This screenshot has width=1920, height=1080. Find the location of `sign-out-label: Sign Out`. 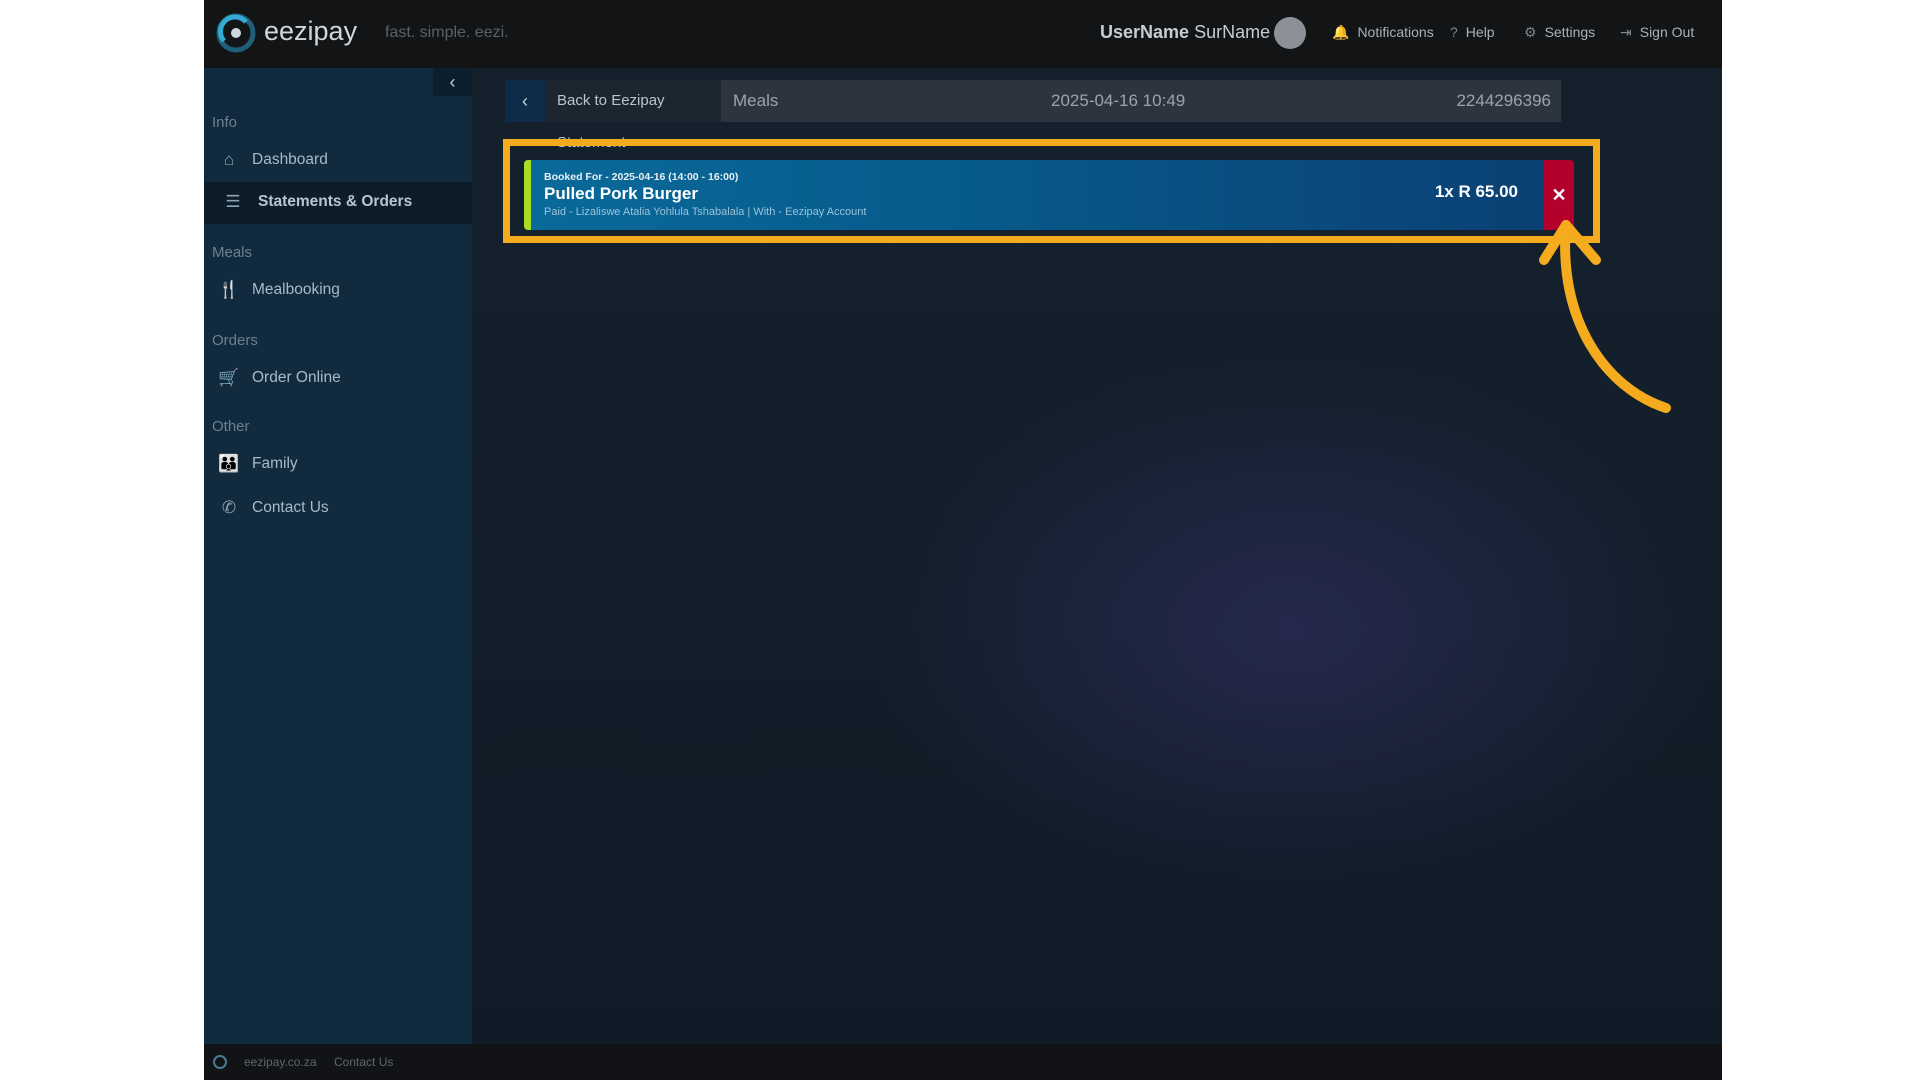

sign-out-label: Sign Out is located at coordinates (1667, 32).